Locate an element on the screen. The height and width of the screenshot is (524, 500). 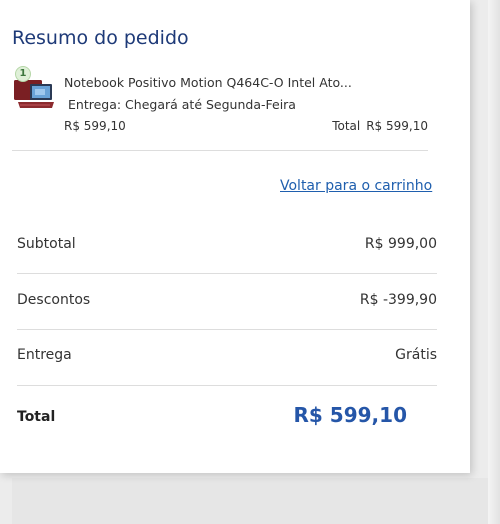
shipping-value: Grátis is located at coordinates (416, 355).